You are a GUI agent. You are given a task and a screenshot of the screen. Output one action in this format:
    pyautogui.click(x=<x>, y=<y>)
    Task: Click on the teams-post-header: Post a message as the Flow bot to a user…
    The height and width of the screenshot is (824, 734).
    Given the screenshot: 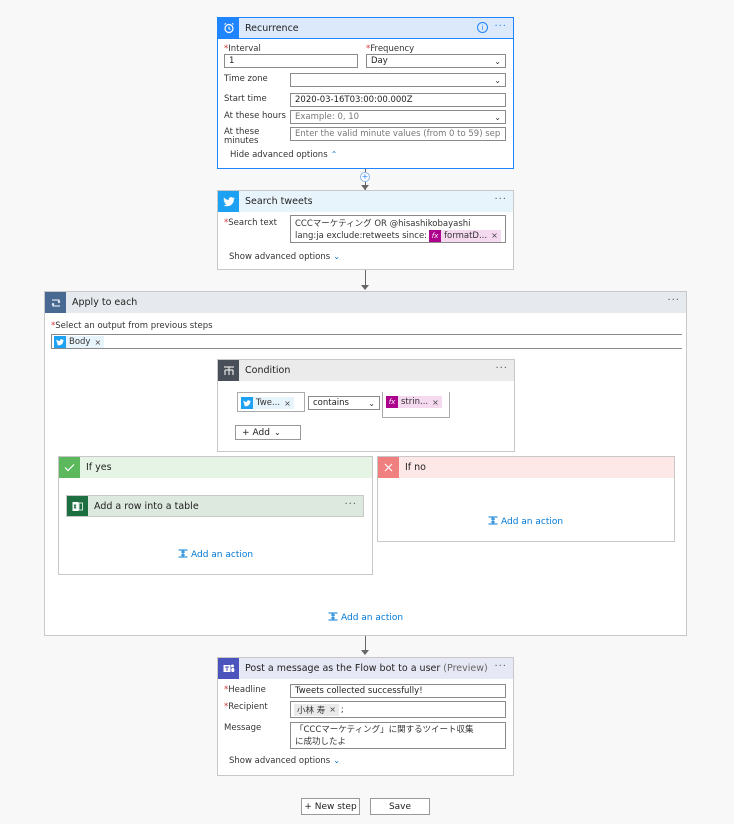 What is the action you would take?
    pyautogui.click(x=365, y=668)
    